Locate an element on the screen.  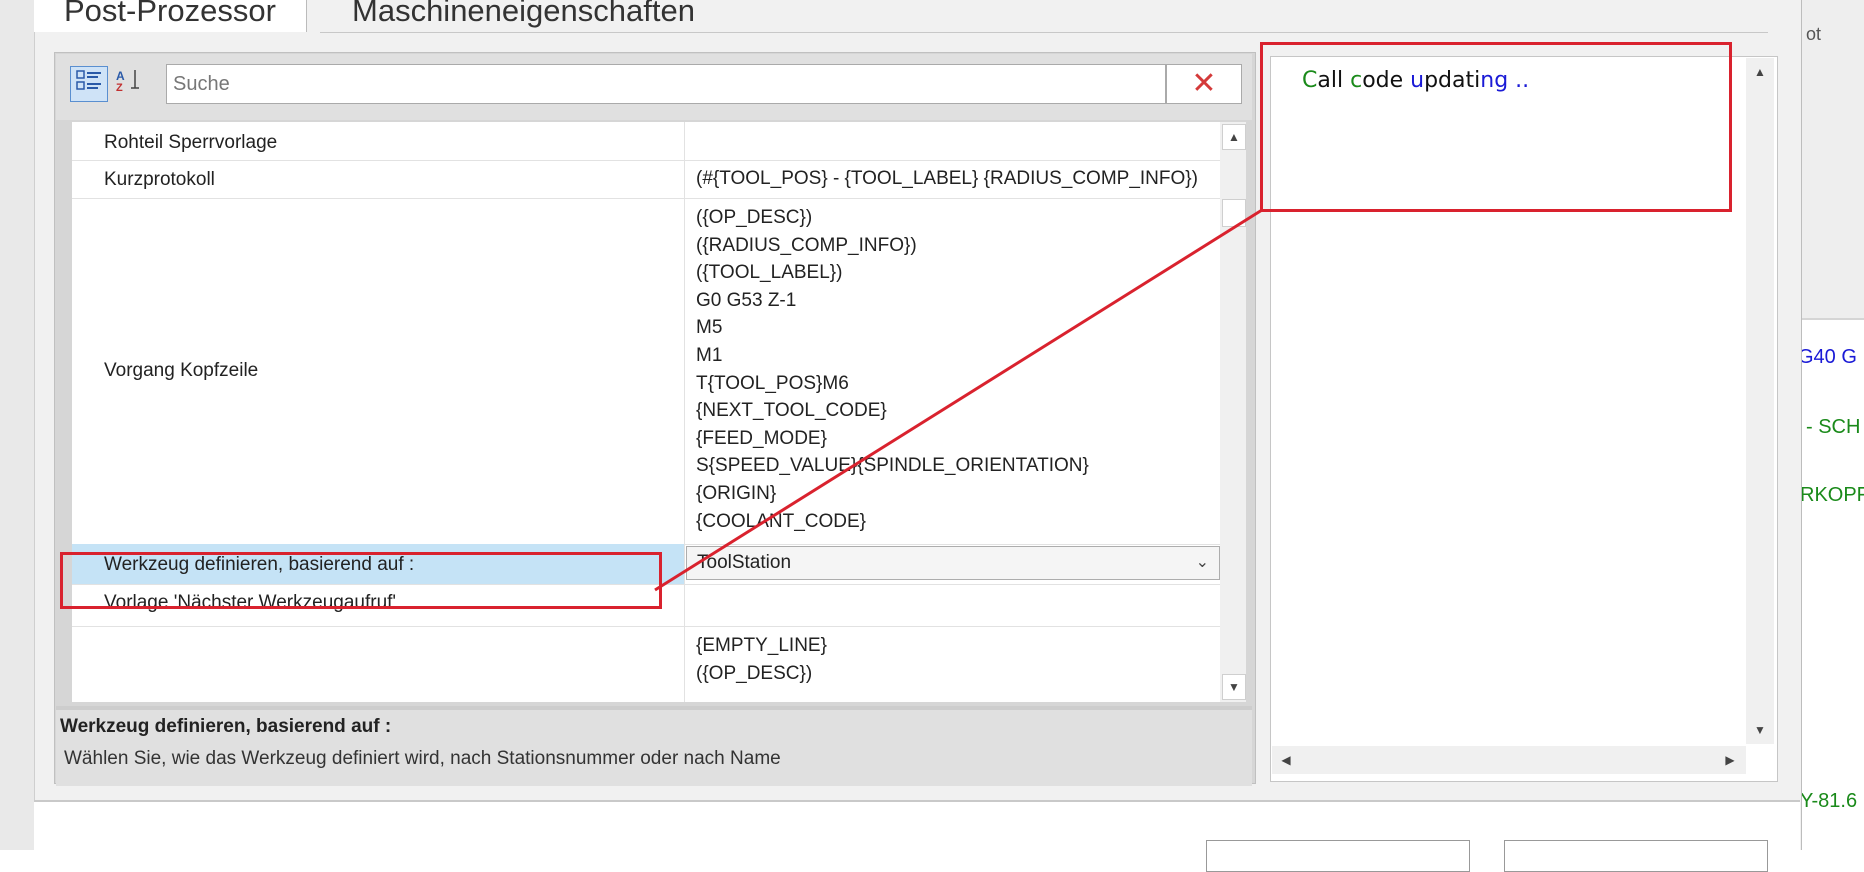
annotation-line is located at coordinates (958, 400).